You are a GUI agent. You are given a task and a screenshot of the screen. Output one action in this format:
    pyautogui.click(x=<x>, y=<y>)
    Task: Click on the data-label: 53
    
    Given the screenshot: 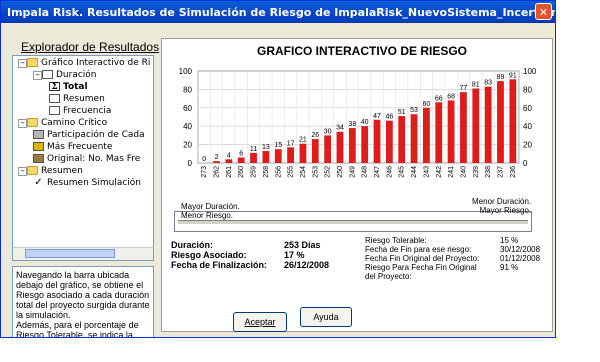 What is the action you would take?
    pyautogui.click(x=414, y=110)
    